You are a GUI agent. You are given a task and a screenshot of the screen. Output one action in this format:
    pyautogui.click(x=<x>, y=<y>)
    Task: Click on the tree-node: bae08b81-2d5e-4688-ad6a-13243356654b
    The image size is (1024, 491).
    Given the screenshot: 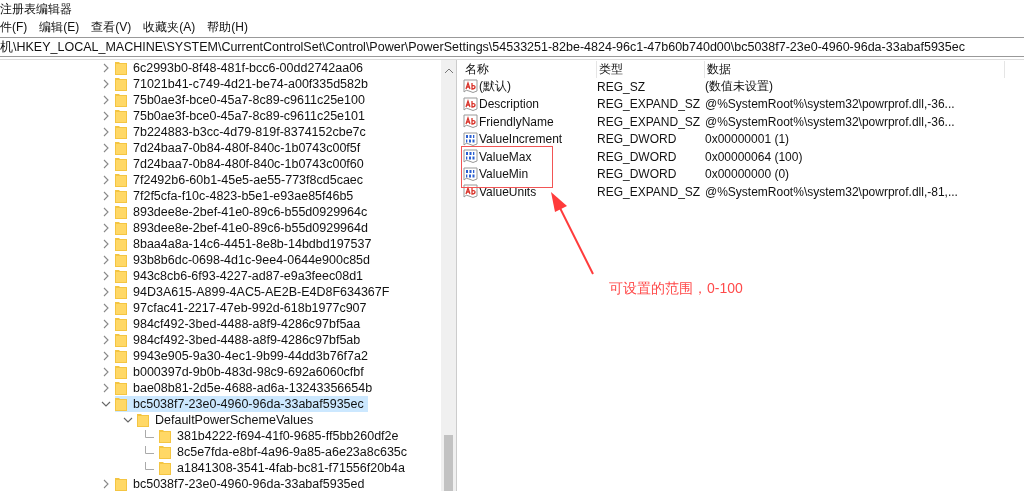 What is the action you would take?
    pyautogui.click(x=246, y=388)
    